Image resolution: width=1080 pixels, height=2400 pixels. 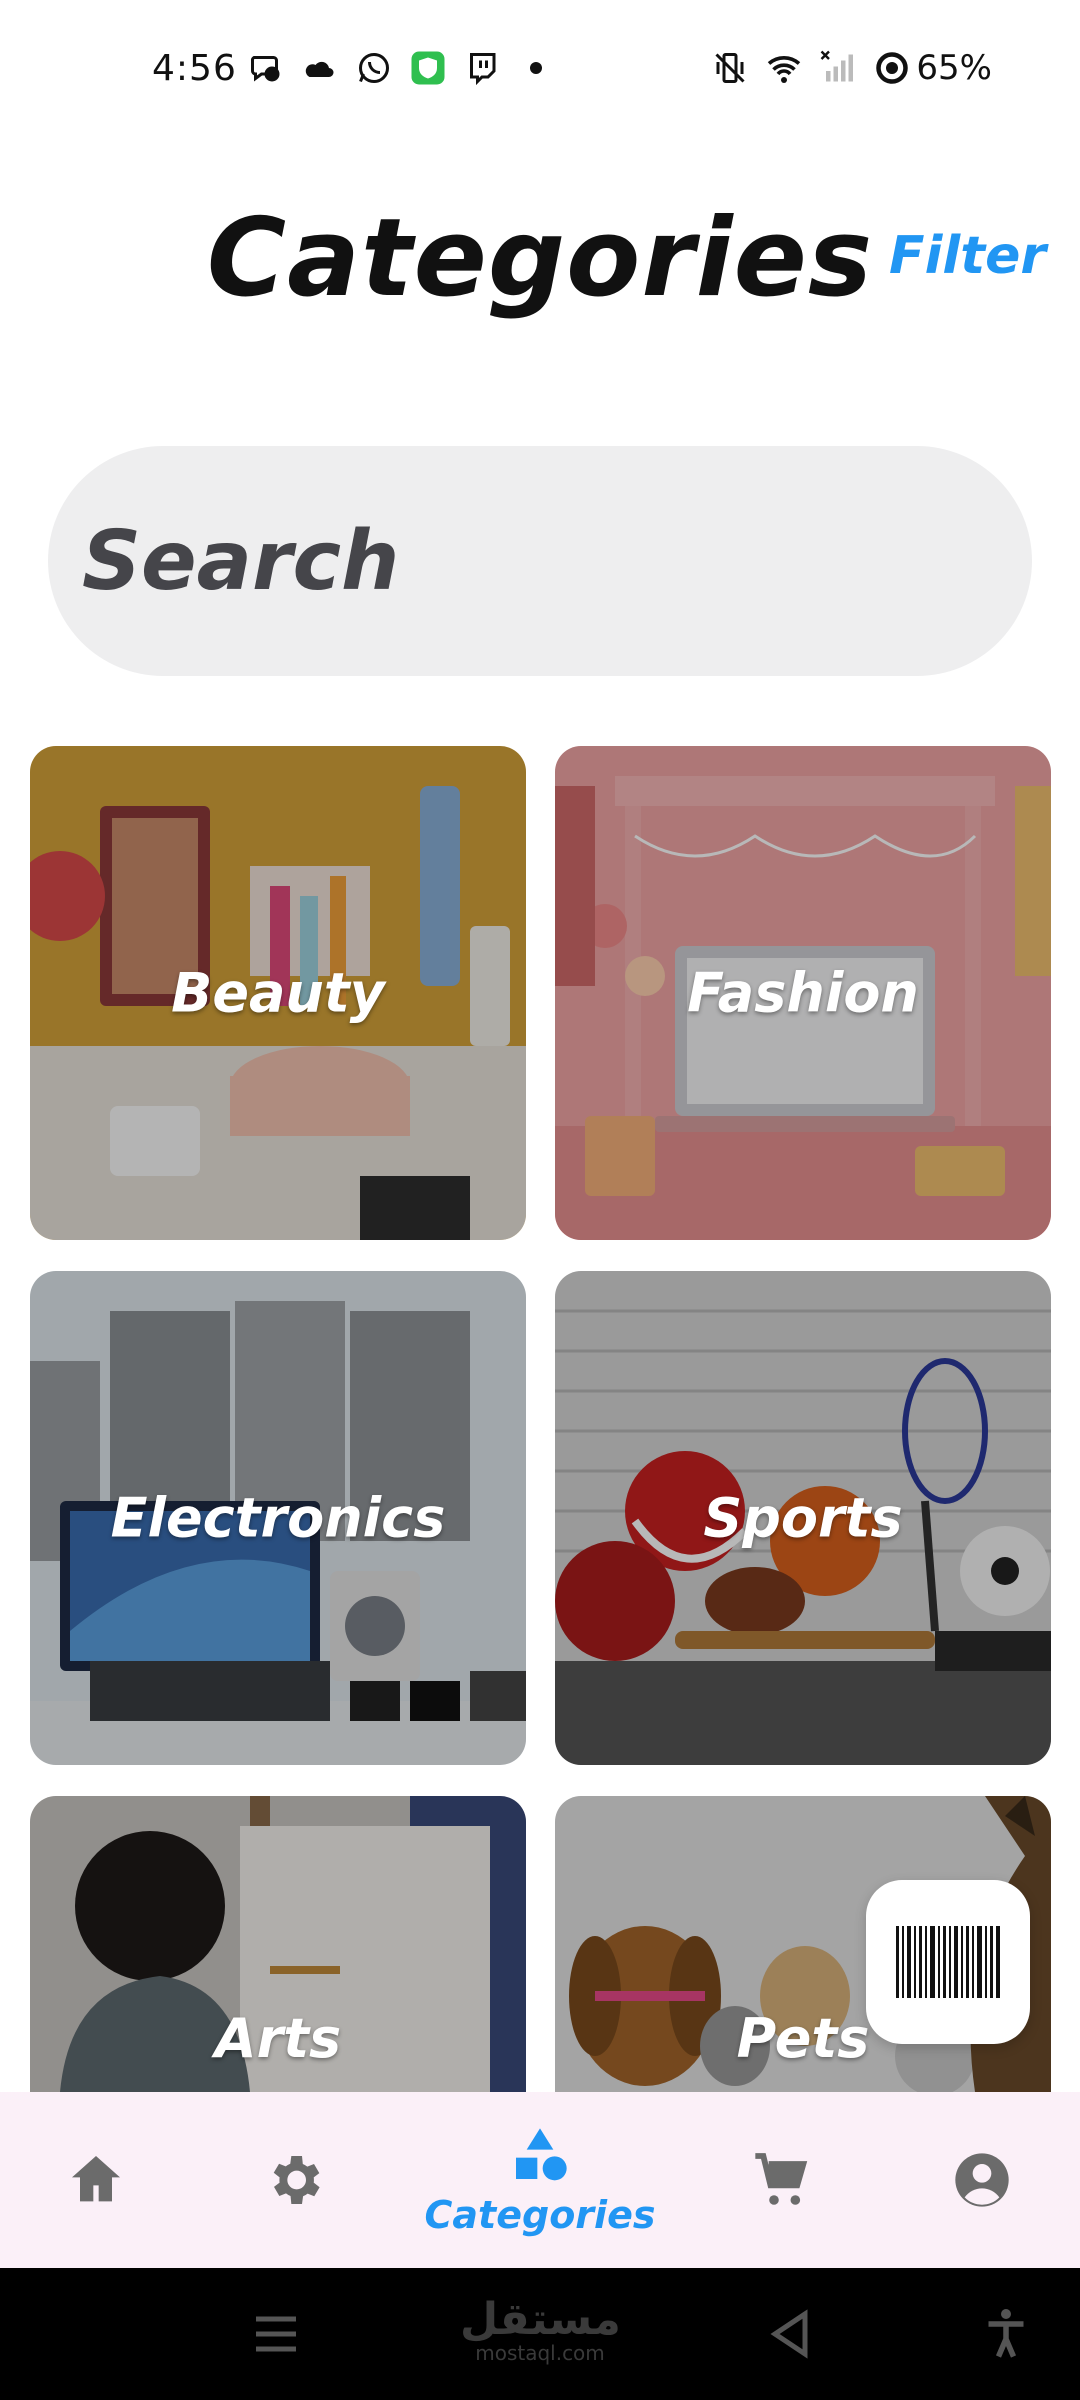 I want to click on nav-categories: Categories, so click(x=540, y=2180).